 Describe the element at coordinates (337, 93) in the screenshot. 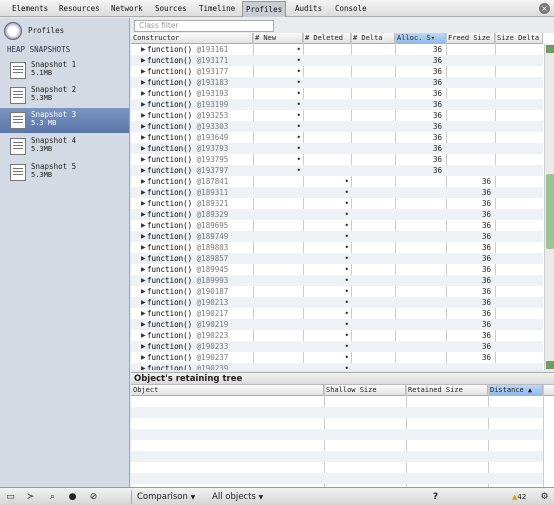

I see `table-row: ▶ function() @193193 • 36` at that location.